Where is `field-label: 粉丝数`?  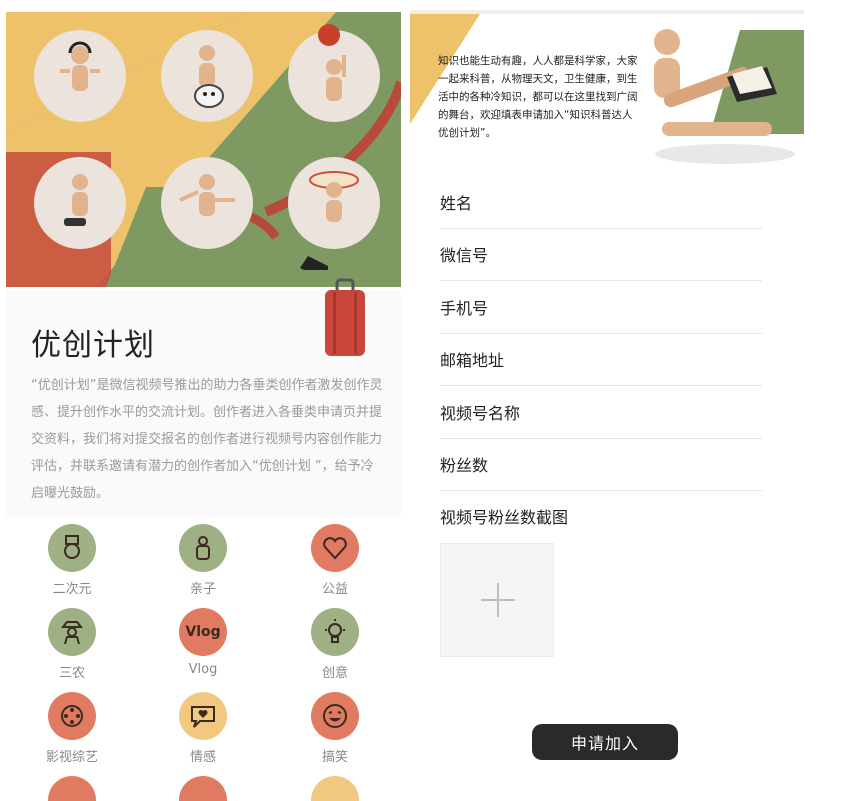
field-label: 粉丝数 is located at coordinates (464, 465).